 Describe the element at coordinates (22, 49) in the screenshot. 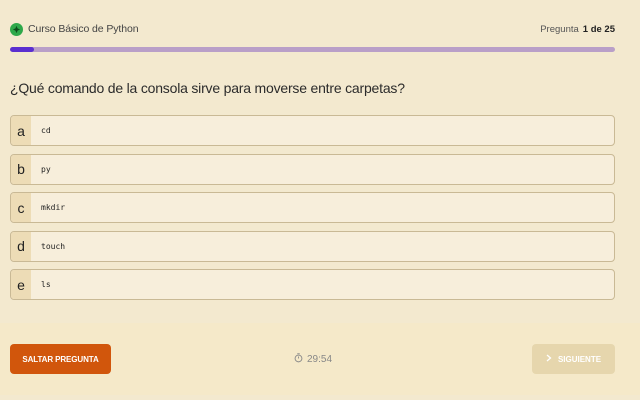

I see `progress-fill` at that location.